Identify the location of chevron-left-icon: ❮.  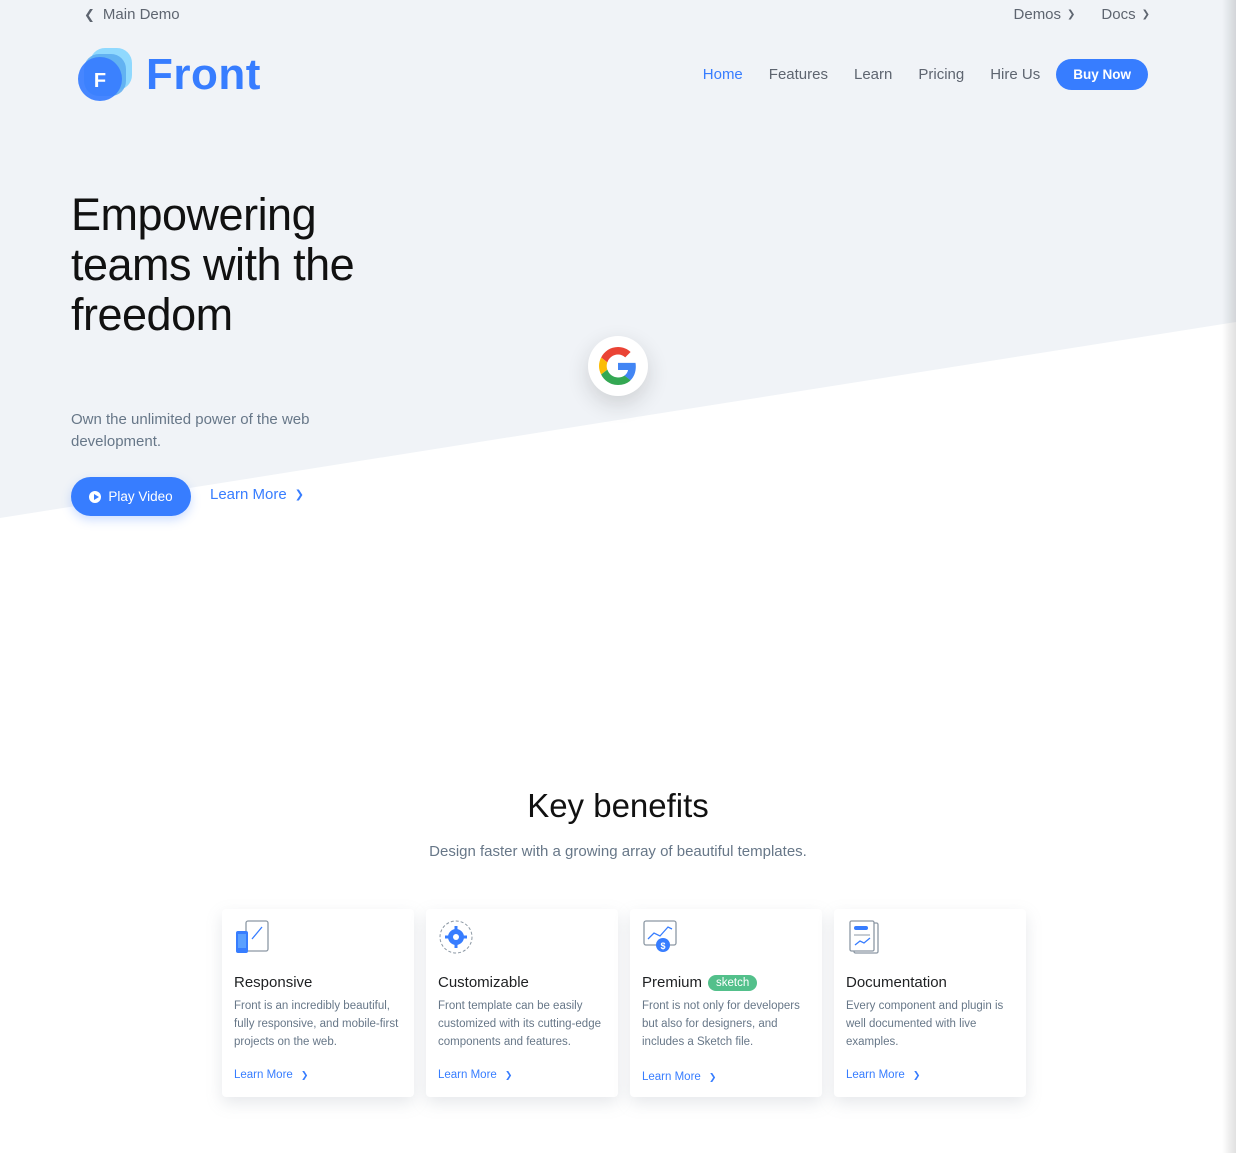
(89, 14).